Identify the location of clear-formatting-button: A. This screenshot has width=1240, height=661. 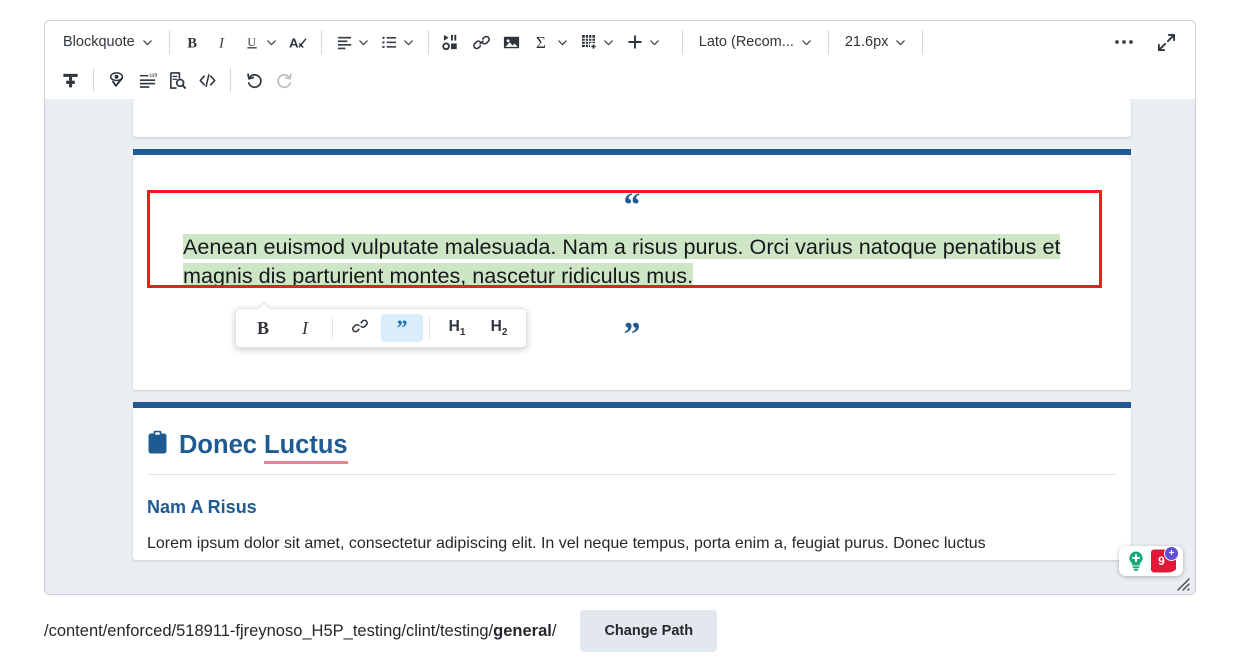
(298, 42).